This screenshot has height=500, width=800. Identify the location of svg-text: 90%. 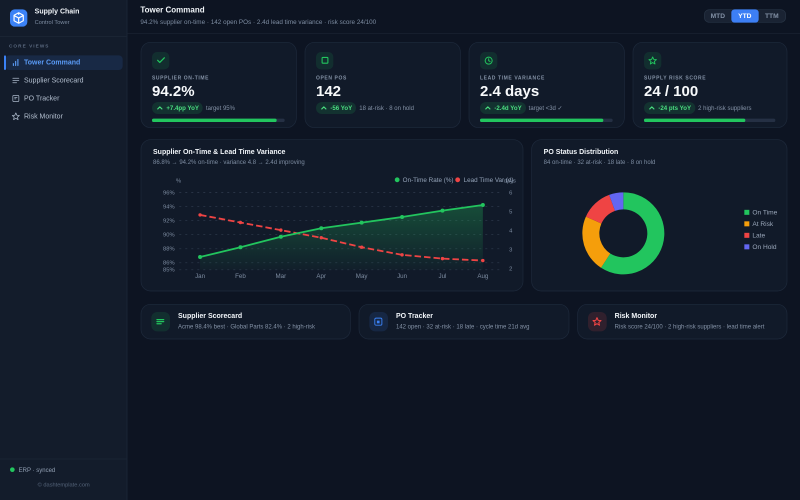
(169, 235).